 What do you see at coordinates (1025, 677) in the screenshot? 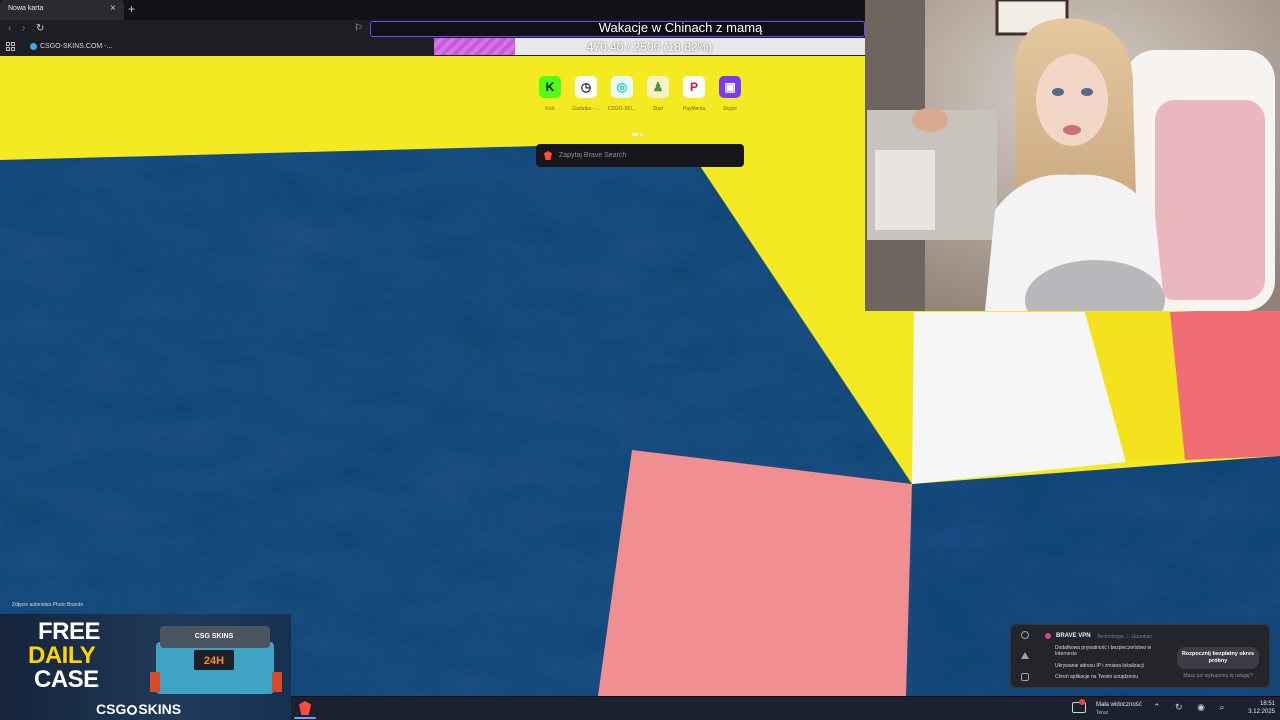
I see `monitor-icon` at bounding box center [1025, 677].